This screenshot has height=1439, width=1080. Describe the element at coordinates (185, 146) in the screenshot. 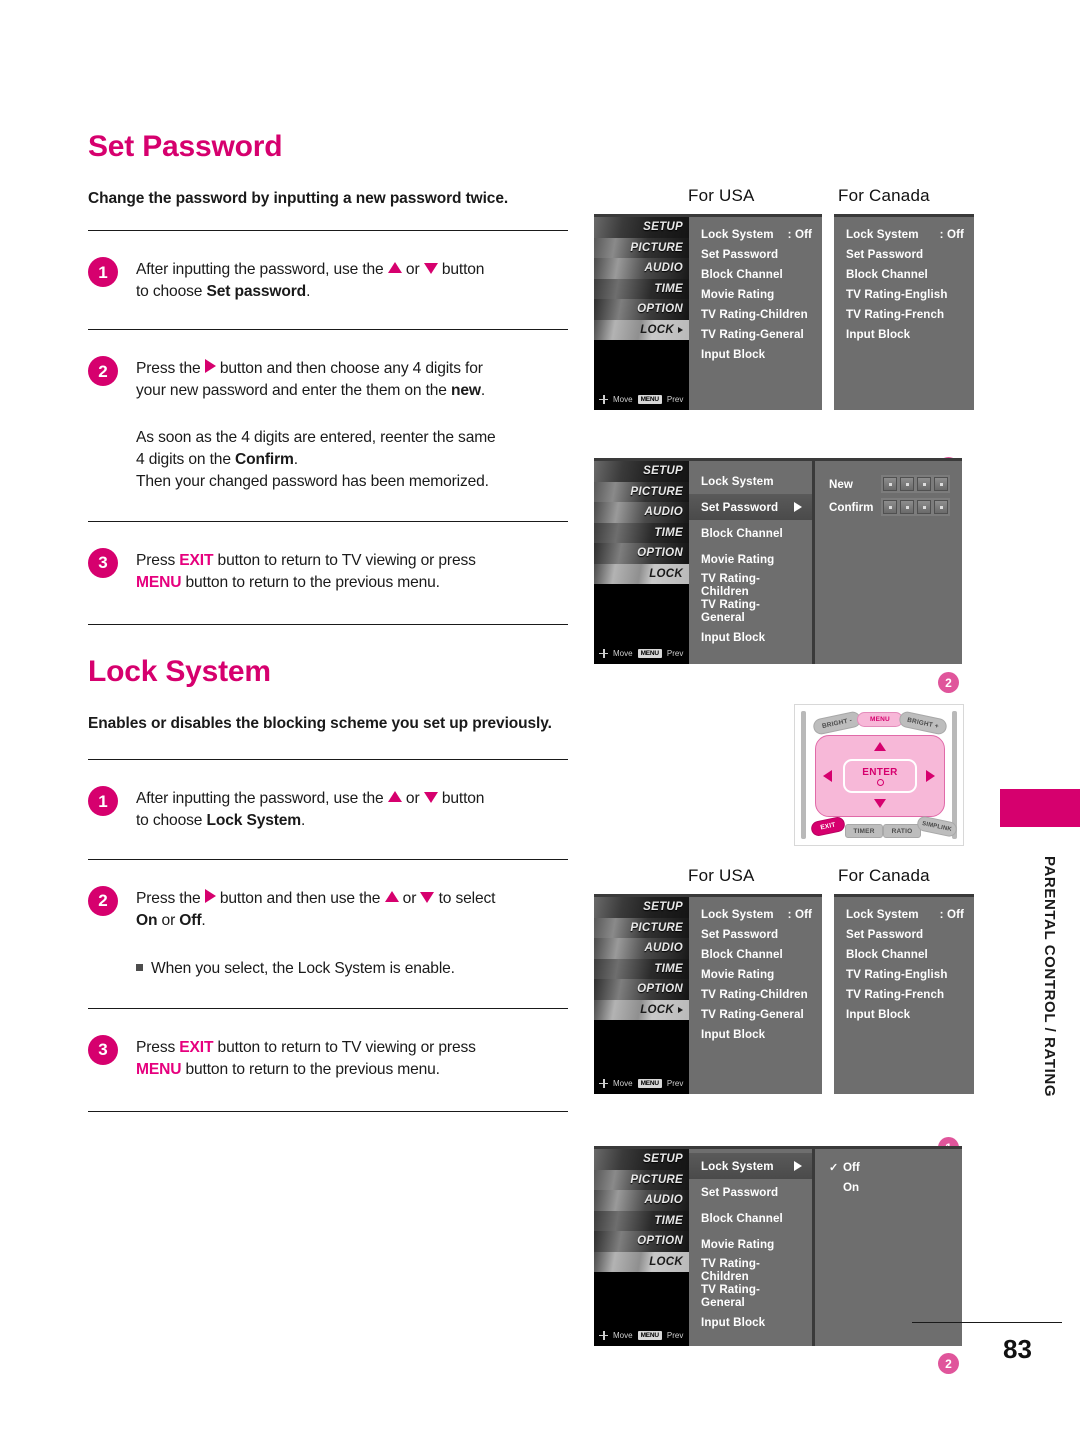

I see `section-title-set-password: Set Password` at that location.